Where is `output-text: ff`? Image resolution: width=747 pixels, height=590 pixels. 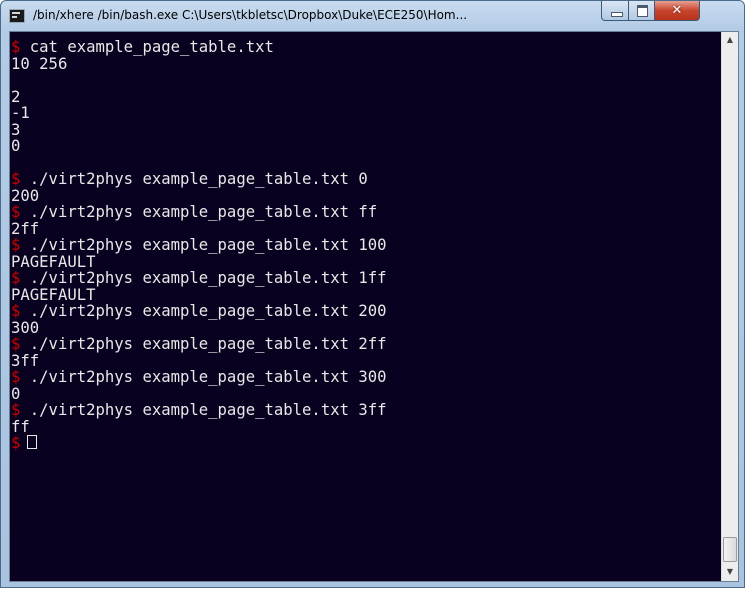
output-text: ff is located at coordinates (20, 426).